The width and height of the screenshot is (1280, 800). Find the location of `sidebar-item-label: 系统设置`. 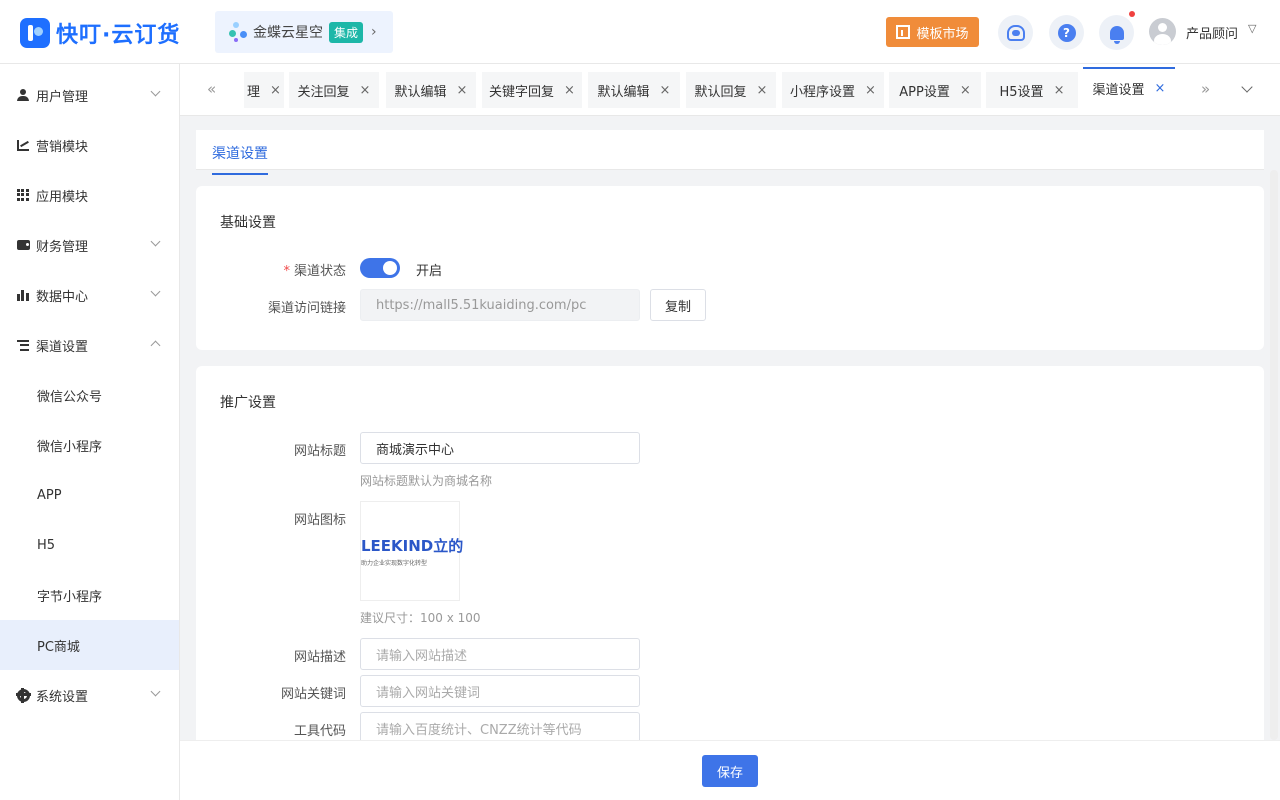

sidebar-item-label: 系统设置 is located at coordinates (62, 697).